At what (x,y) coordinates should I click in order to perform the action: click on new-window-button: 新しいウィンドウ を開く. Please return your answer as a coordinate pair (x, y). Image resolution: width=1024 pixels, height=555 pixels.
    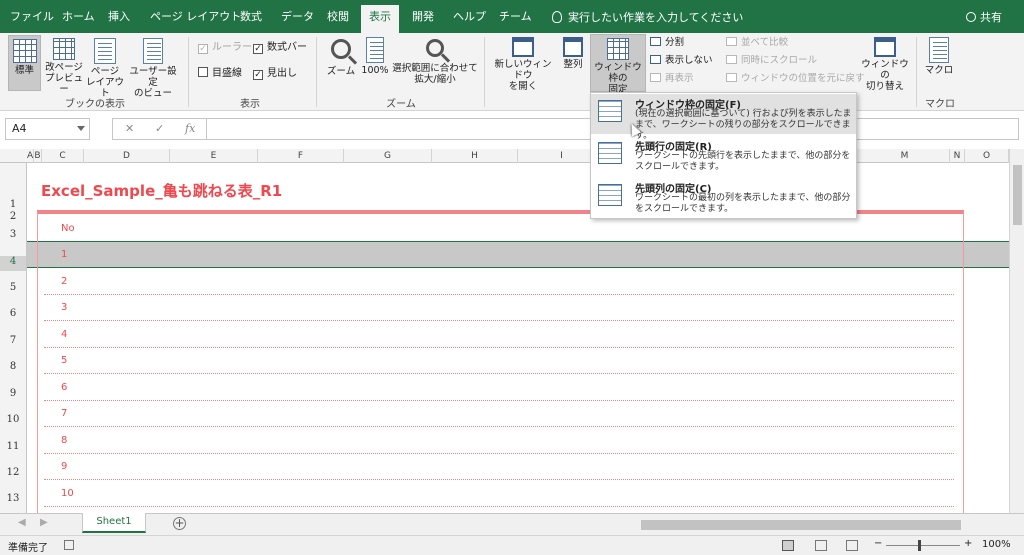
    Looking at the image, I should click on (523, 64).